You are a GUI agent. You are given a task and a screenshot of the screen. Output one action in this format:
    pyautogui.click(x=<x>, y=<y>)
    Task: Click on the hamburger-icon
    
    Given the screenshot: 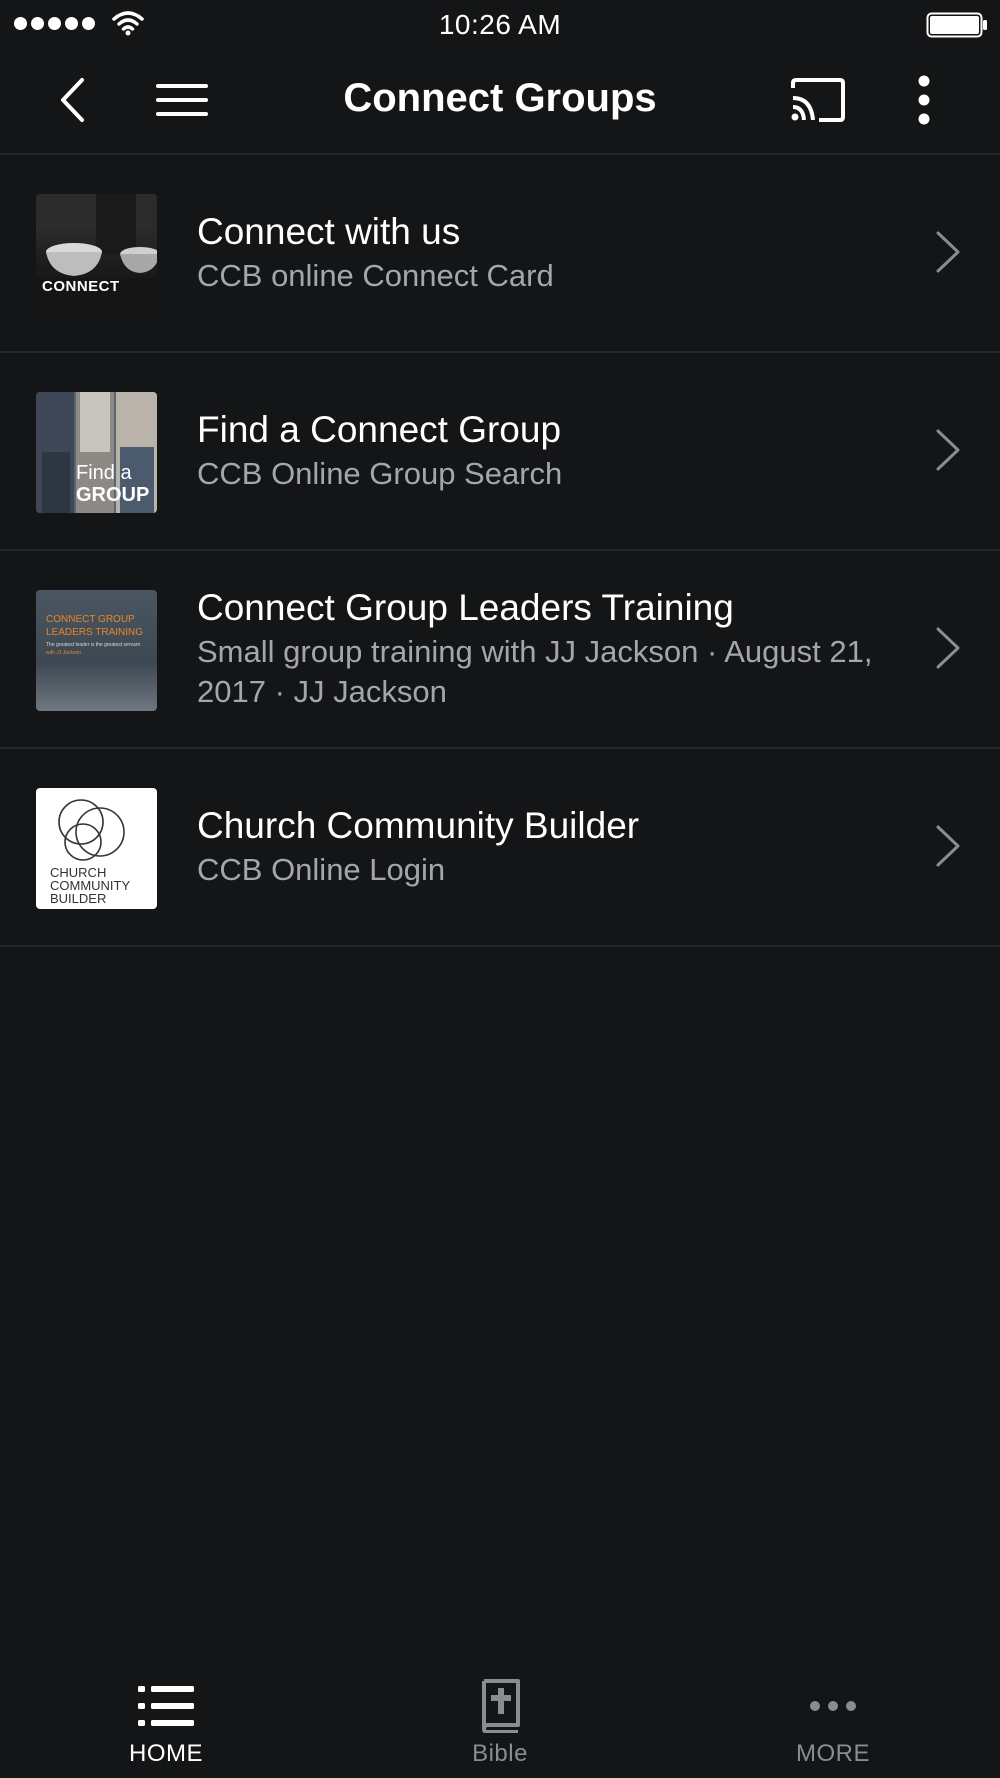 What is the action you would take?
    pyautogui.click(x=182, y=100)
    